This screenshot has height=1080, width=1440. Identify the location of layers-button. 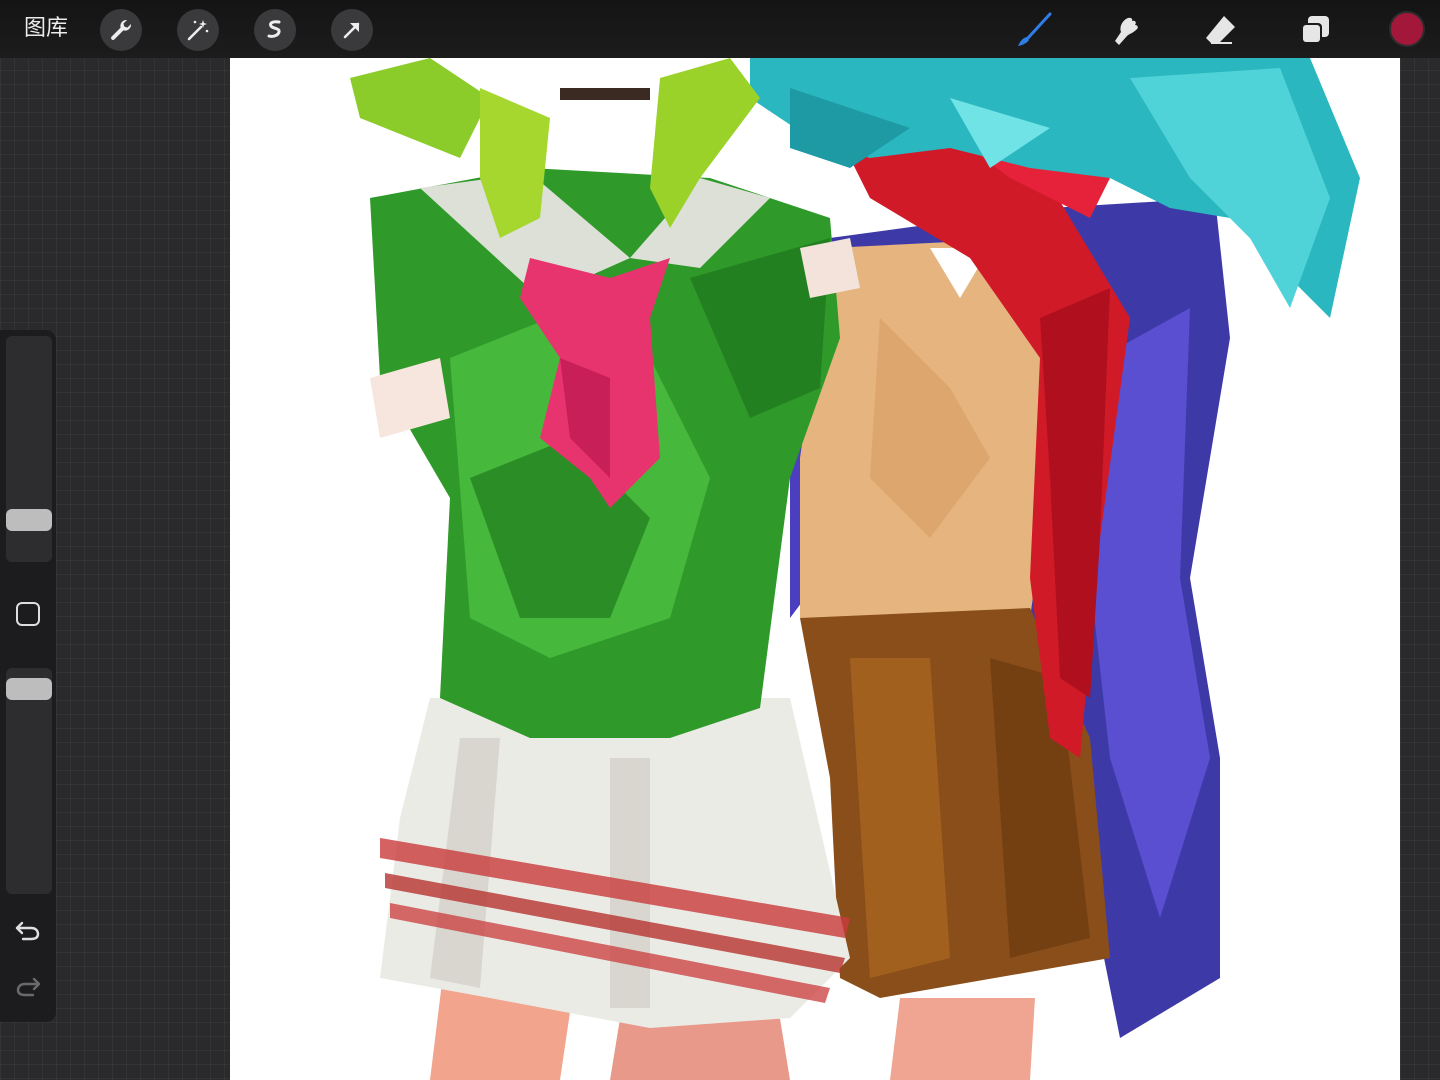
(1315, 30).